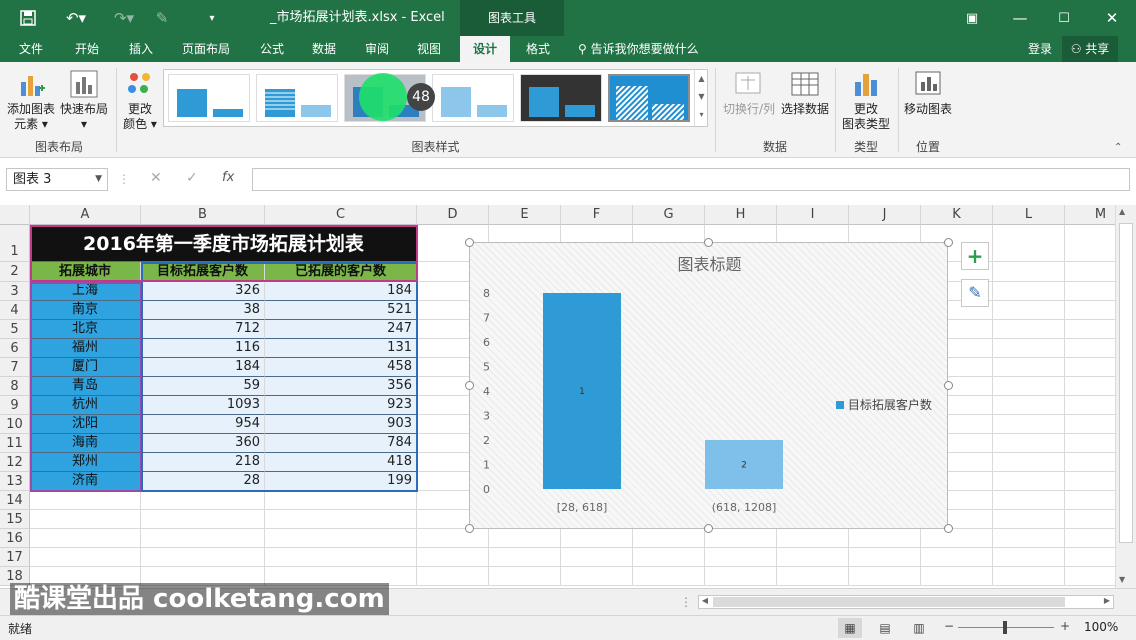 Image resolution: width=1136 pixels, height=640 pixels. Describe the element at coordinates (156, 178) in the screenshot. I see `cancel-icon: ✕` at that location.